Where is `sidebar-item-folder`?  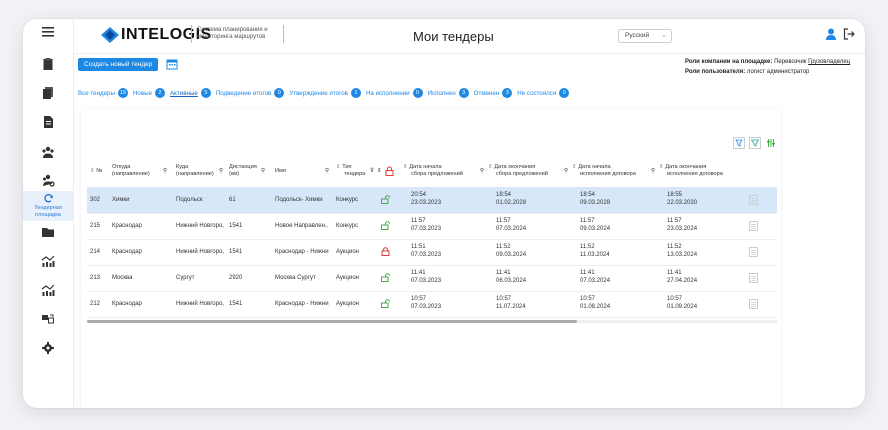
sidebar-item-folder is located at coordinates (48, 232).